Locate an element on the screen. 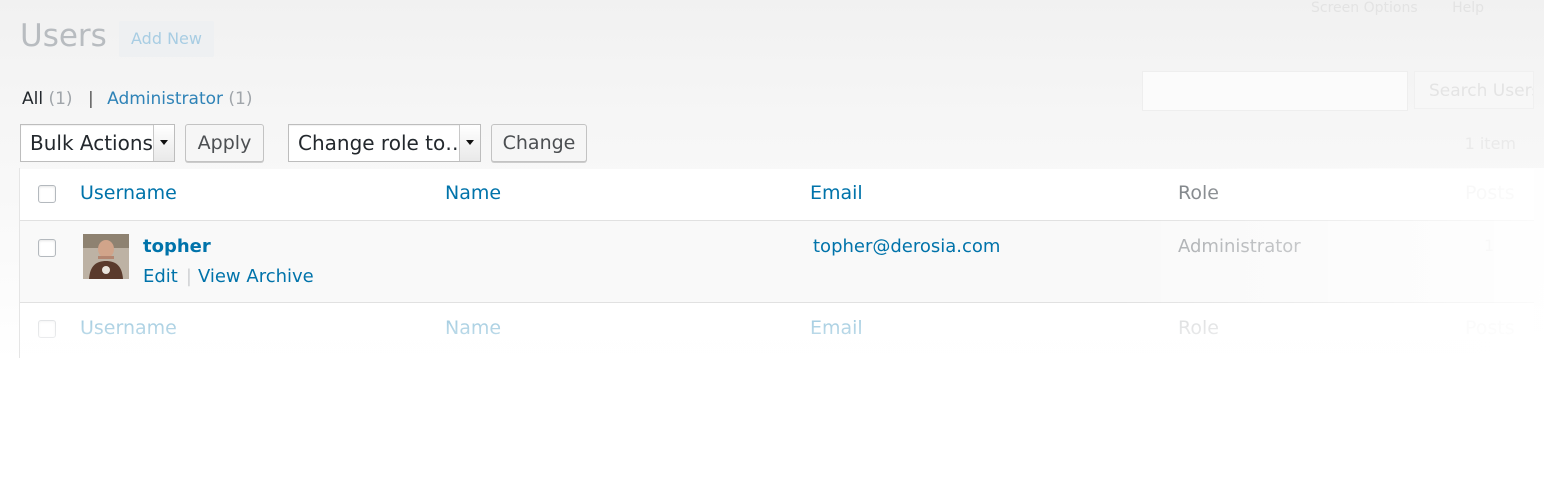 This screenshot has width=1544, height=500. filter-all-count: (1) is located at coordinates (60, 99).